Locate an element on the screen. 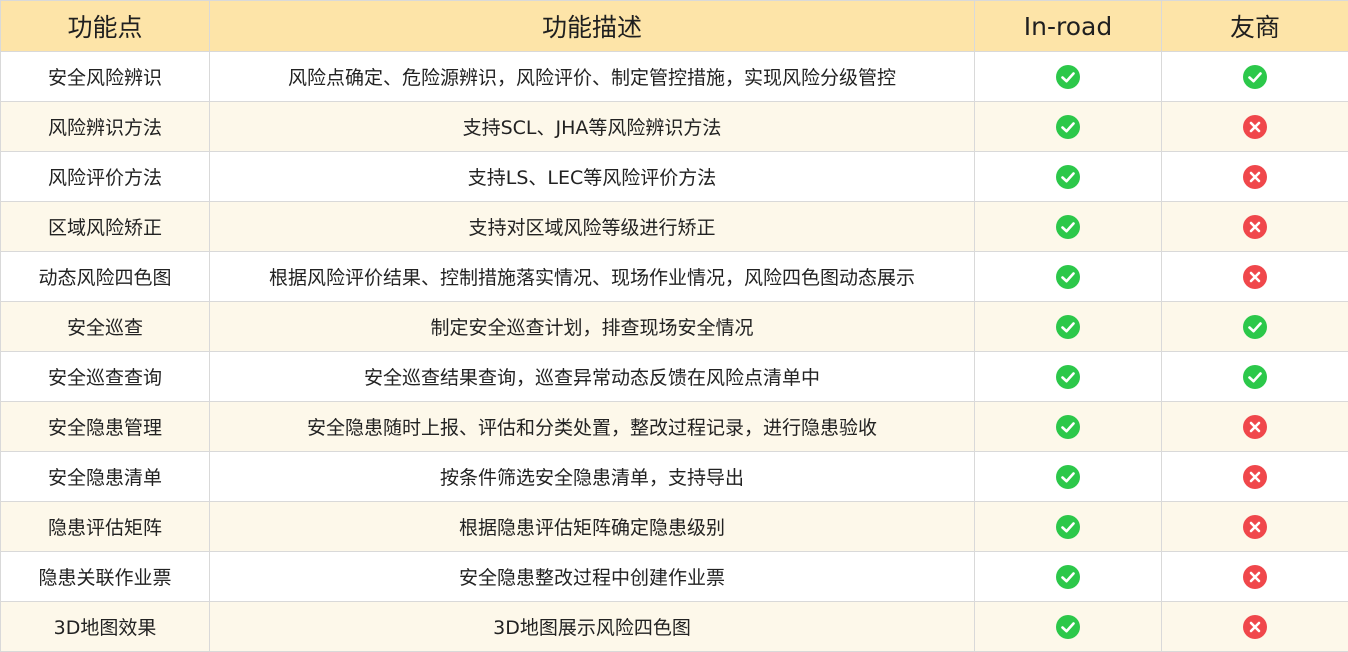  table-row: 风险评价方法支持LS、LEC等风险评价方法 is located at coordinates (674, 177).